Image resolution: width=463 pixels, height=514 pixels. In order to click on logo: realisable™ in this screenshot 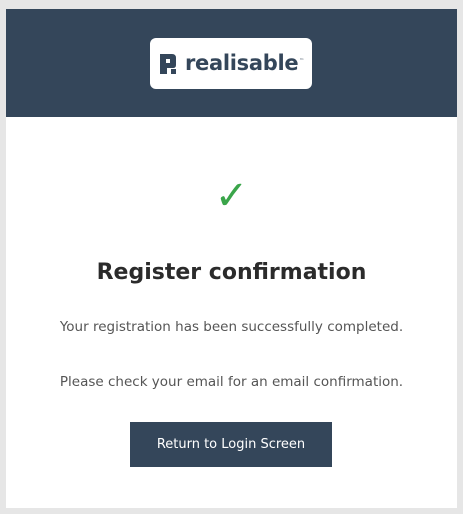, I will do `click(231, 63)`.